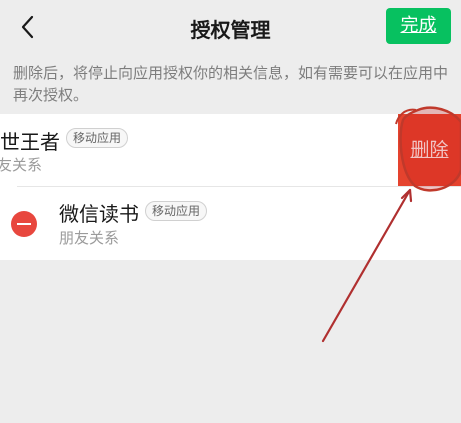 The height and width of the screenshot is (423, 461). Describe the element at coordinates (231, 84) in the screenshot. I see `delete-notice: 删除后，将停止向应用授权你的相关信息，如有需要可以在应用中再次授权。` at that location.